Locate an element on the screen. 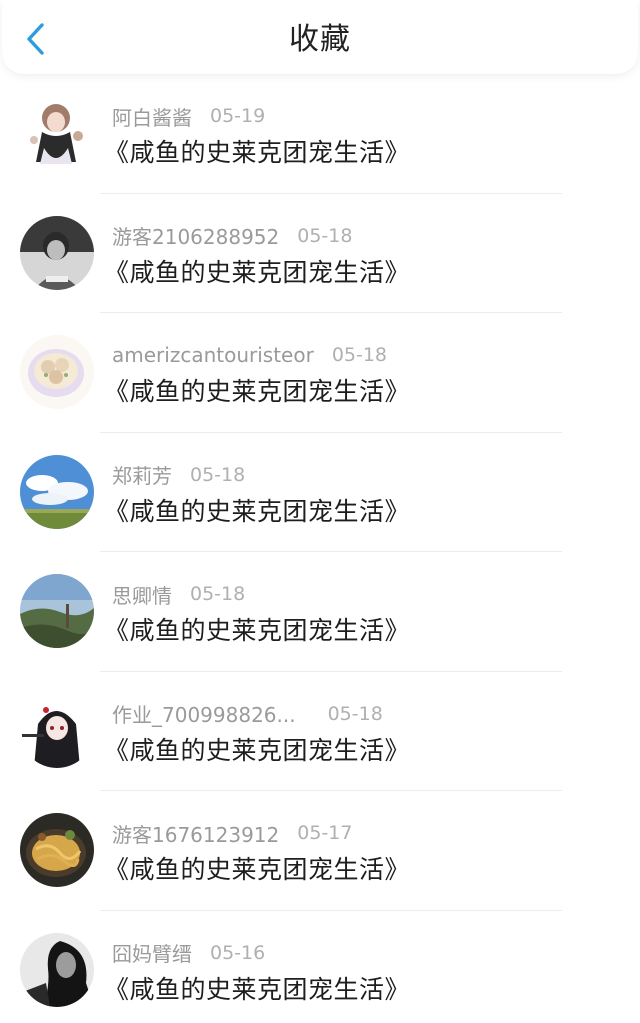 The image size is (640, 1023). user-name: 阿白酱酱 is located at coordinates (152, 116).